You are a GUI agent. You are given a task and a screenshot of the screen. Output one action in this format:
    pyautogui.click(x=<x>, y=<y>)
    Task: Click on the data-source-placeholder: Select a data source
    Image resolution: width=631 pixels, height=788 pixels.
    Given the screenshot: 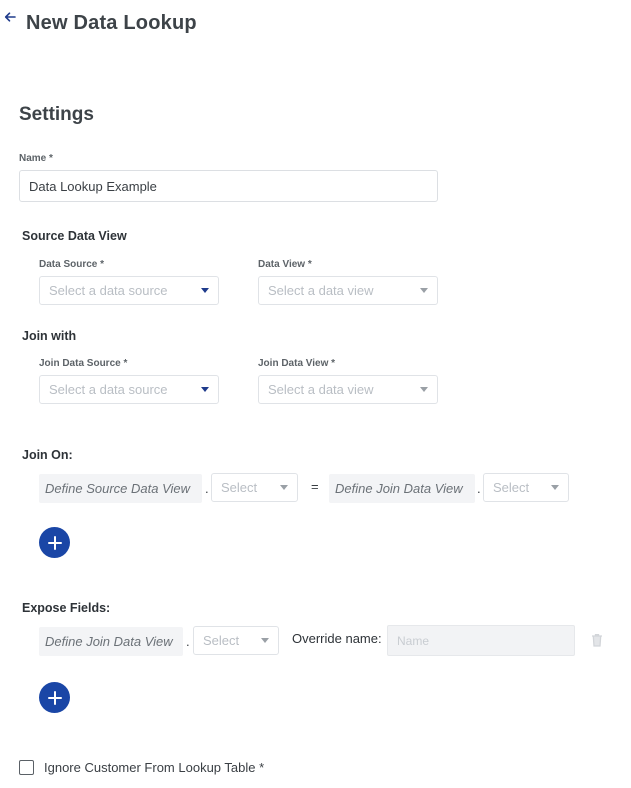 What is the action you would take?
    pyautogui.click(x=108, y=290)
    